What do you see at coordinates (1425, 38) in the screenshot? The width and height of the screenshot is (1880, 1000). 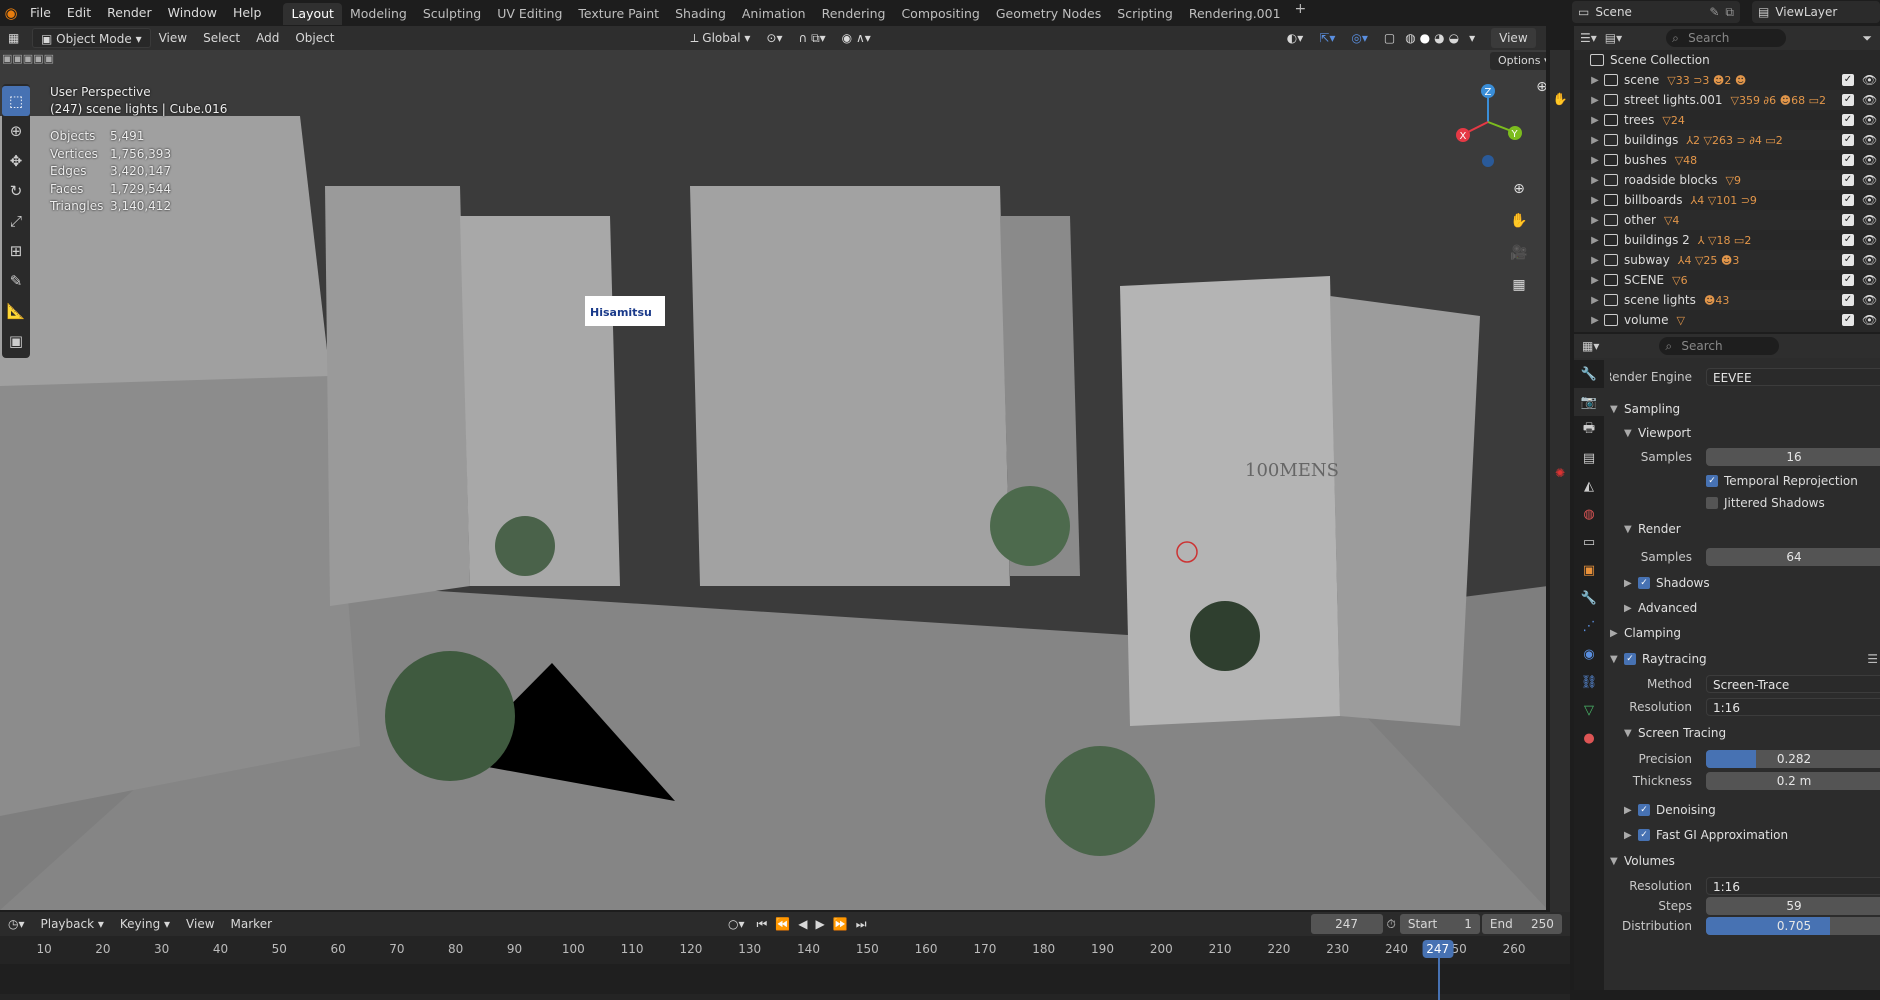 I see `shading-solid-icon: ●` at bounding box center [1425, 38].